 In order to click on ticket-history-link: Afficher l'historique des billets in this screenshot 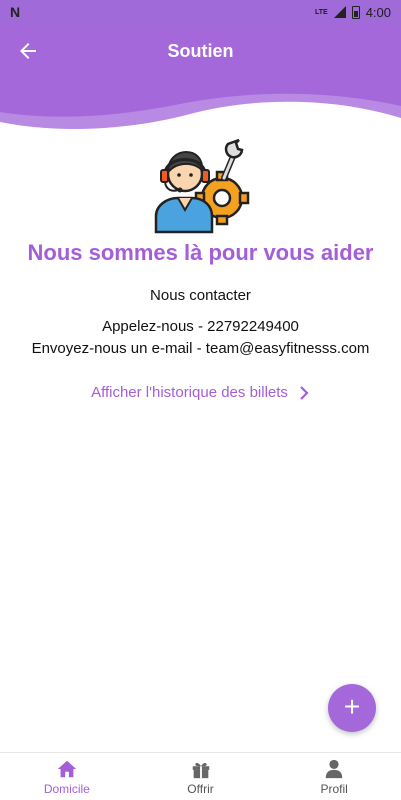, I will do `click(200, 392)`.